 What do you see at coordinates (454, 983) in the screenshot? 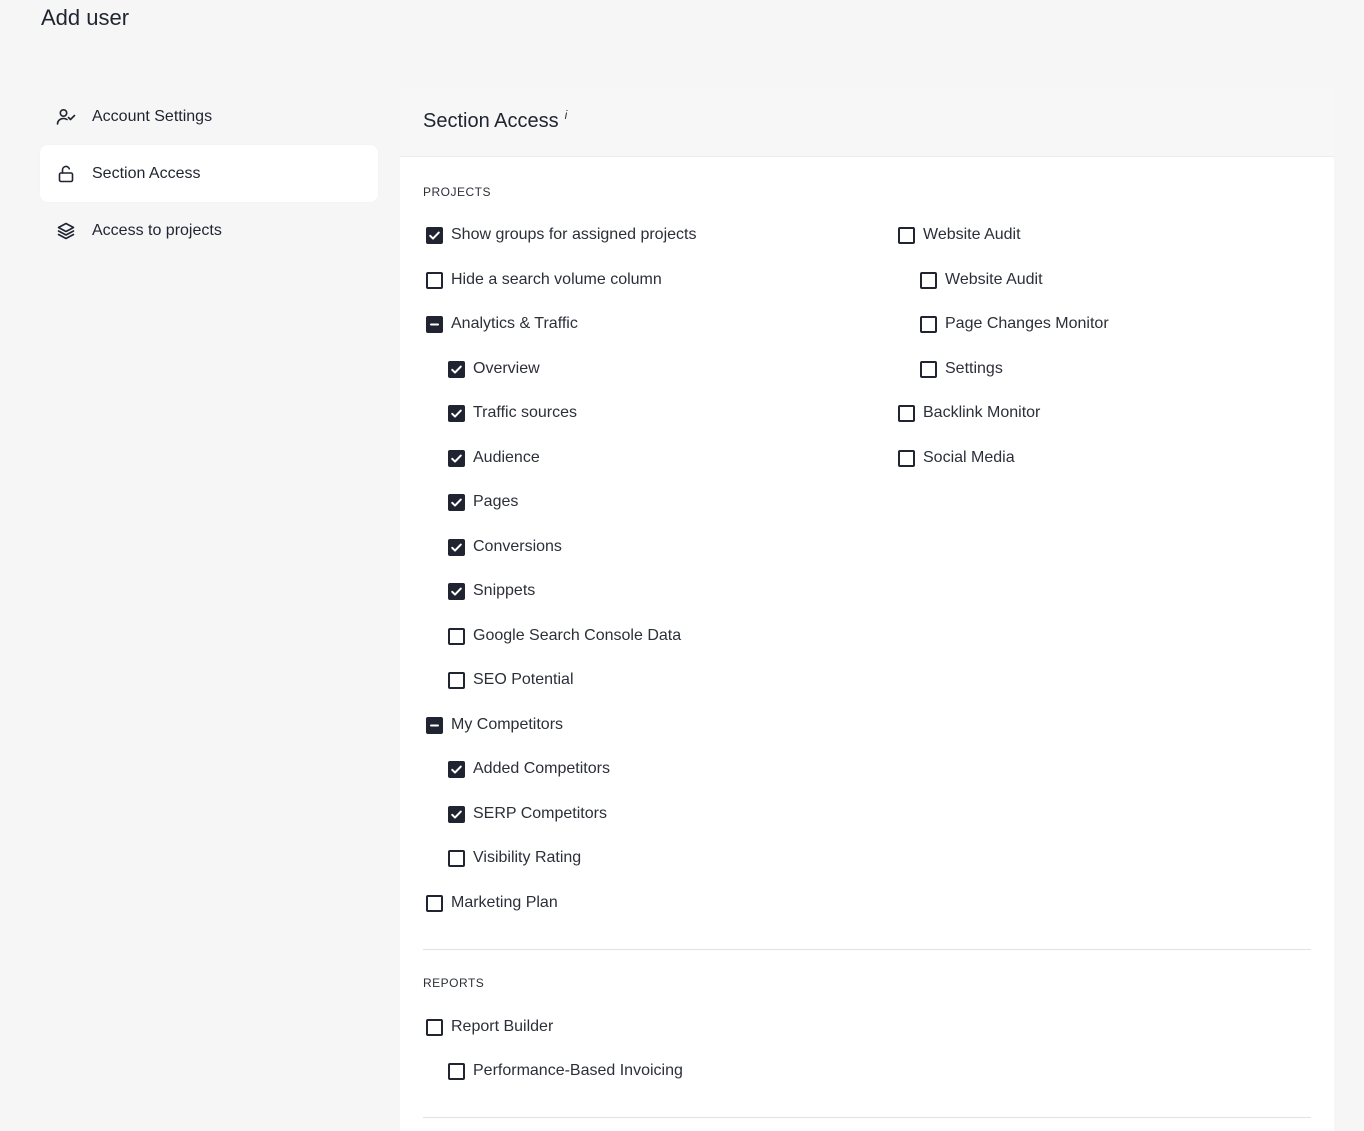
I see `reports-section-label: REPORTS` at bounding box center [454, 983].